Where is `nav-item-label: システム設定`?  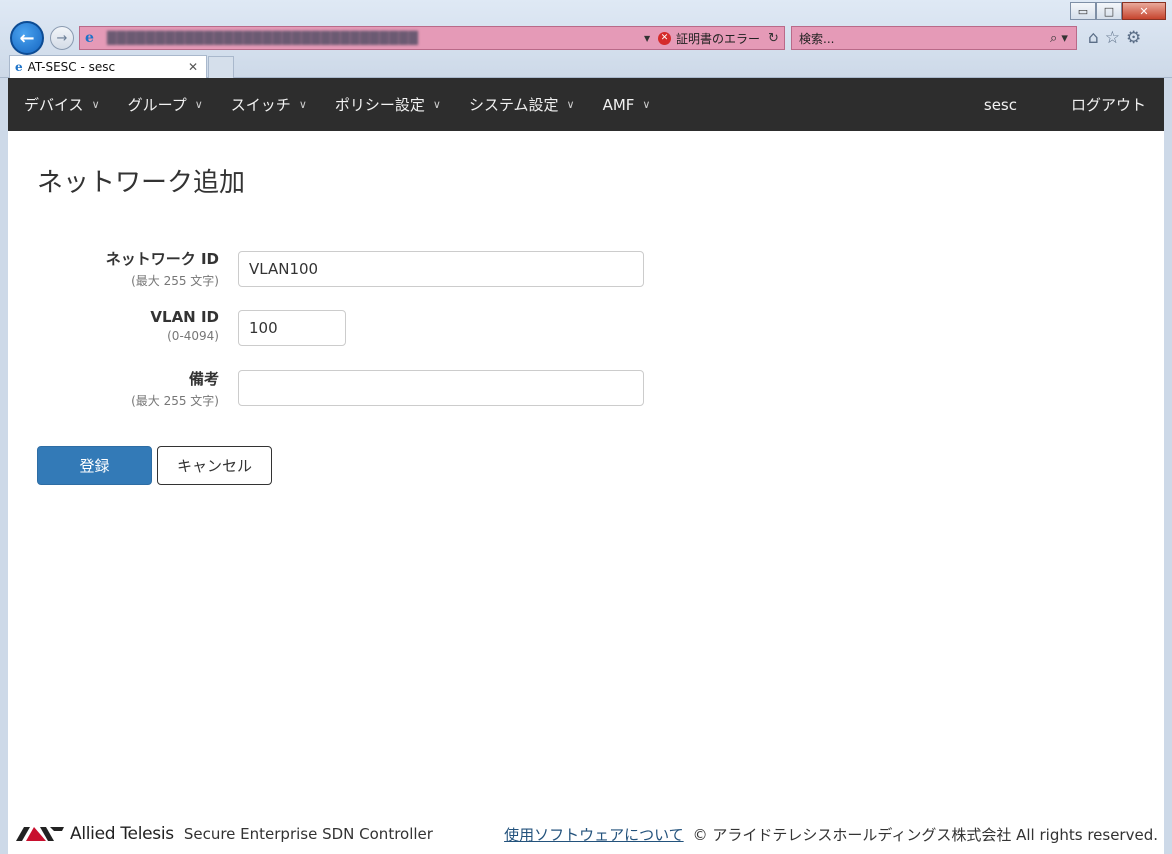
nav-item-label: システム設定 is located at coordinates (513, 105).